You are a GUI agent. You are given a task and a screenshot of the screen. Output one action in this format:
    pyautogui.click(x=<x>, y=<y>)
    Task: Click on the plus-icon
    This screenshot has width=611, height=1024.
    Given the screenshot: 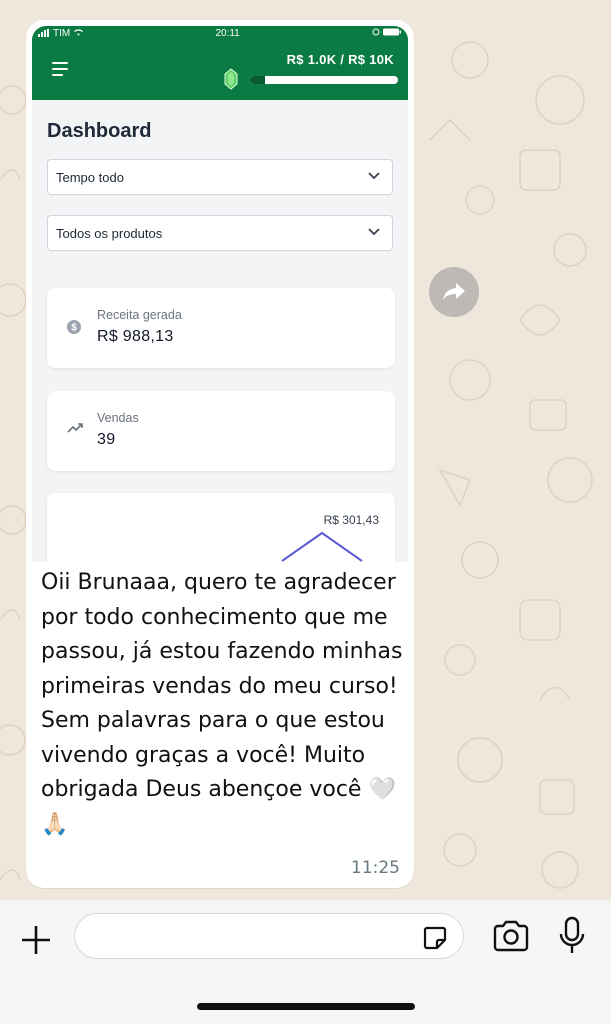 What is the action you would take?
    pyautogui.click(x=36, y=940)
    